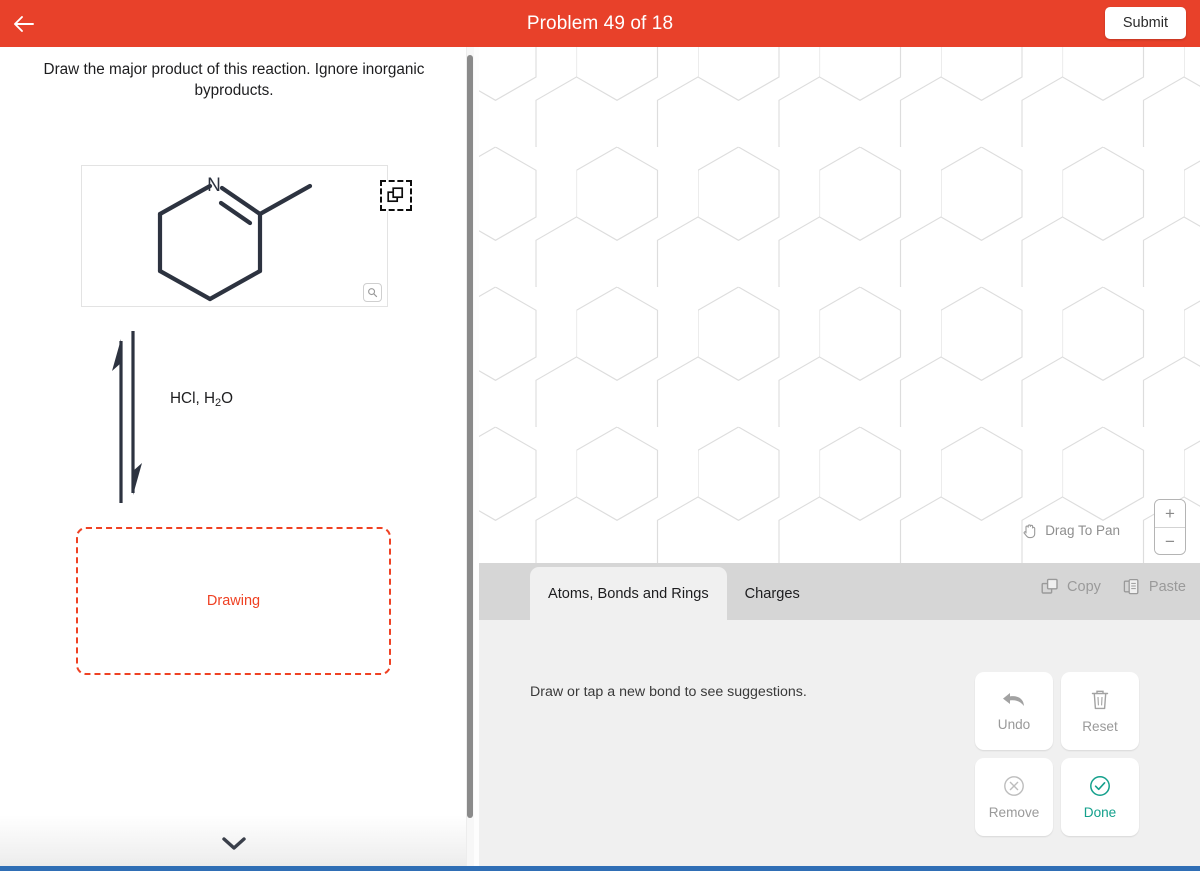  Describe the element at coordinates (1100, 726) in the screenshot. I see `reset-label: Reset` at that location.